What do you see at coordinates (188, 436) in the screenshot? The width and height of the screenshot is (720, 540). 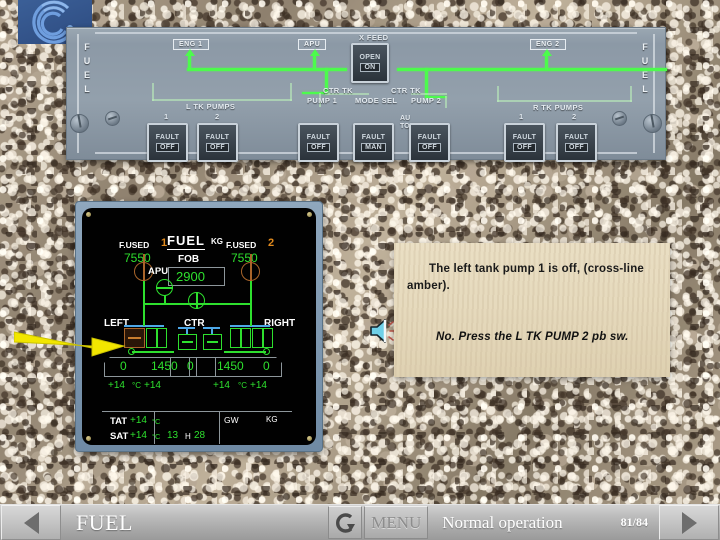 I see `clock-separator: H` at bounding box center [188, 436].